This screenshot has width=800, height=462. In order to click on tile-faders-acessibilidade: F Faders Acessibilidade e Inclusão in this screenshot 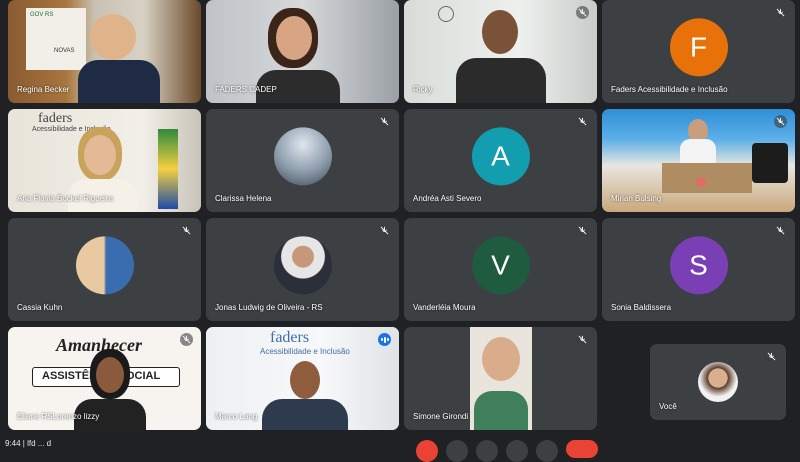, I will do `click(698, 51)`.